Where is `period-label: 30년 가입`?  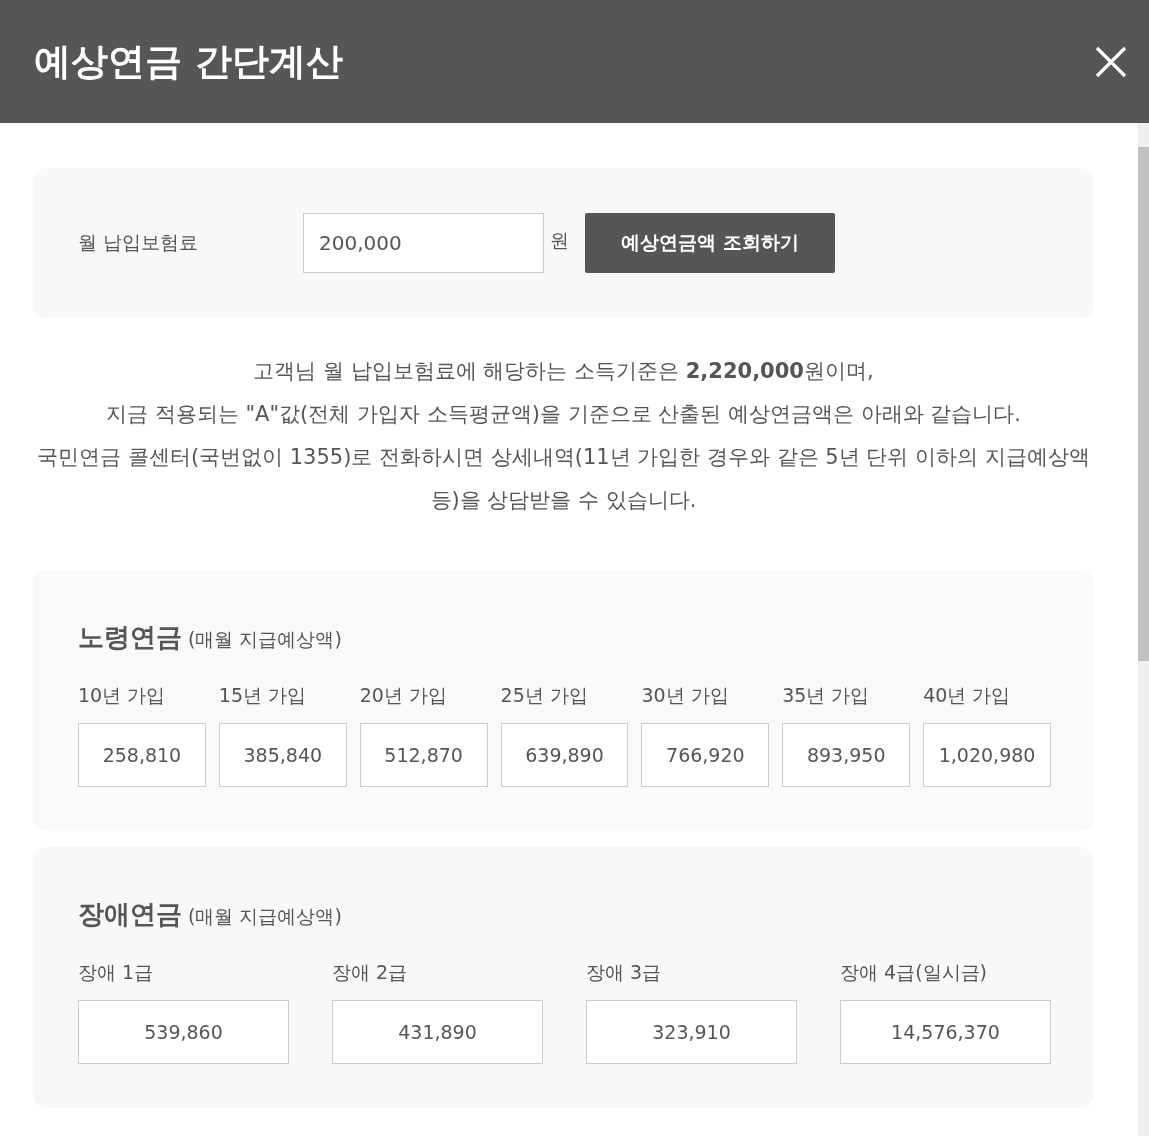 period-label: 30년 가입 is located at coordinates (685, 695).